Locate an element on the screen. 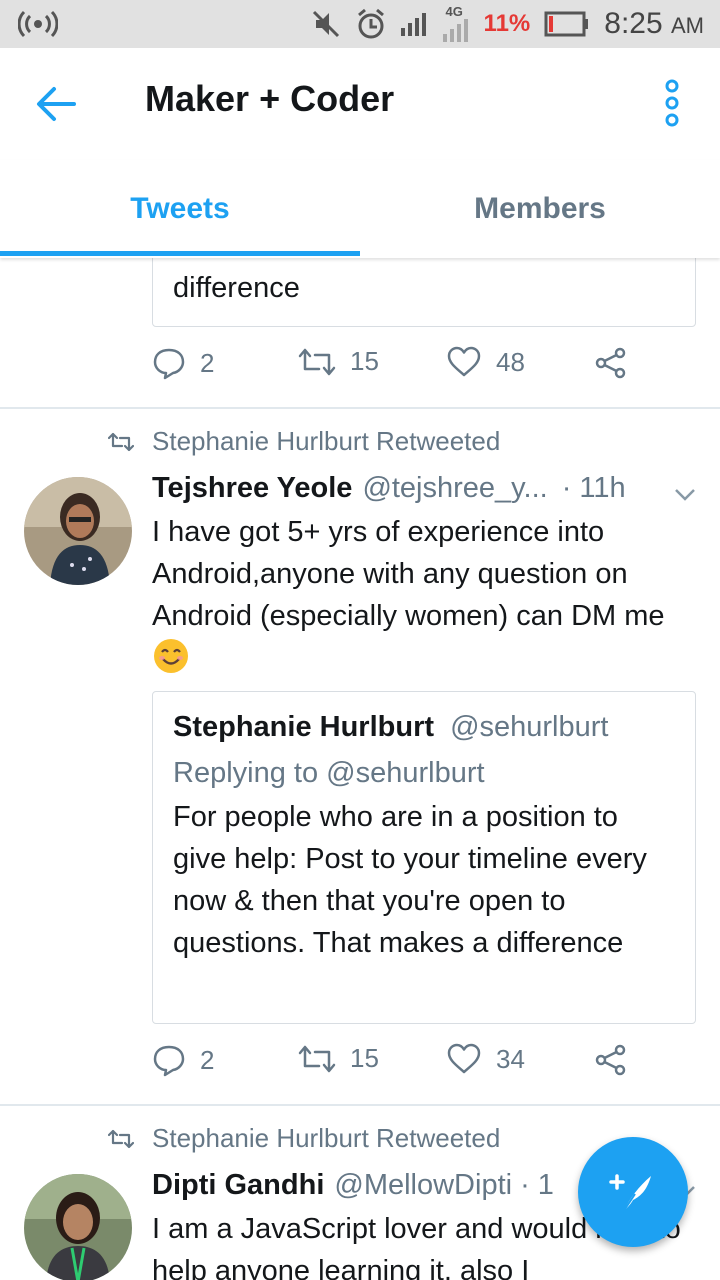 This screenshot has height=1280, width=720. quoted-tweet-text: difference is located at coordinates (236, 288).